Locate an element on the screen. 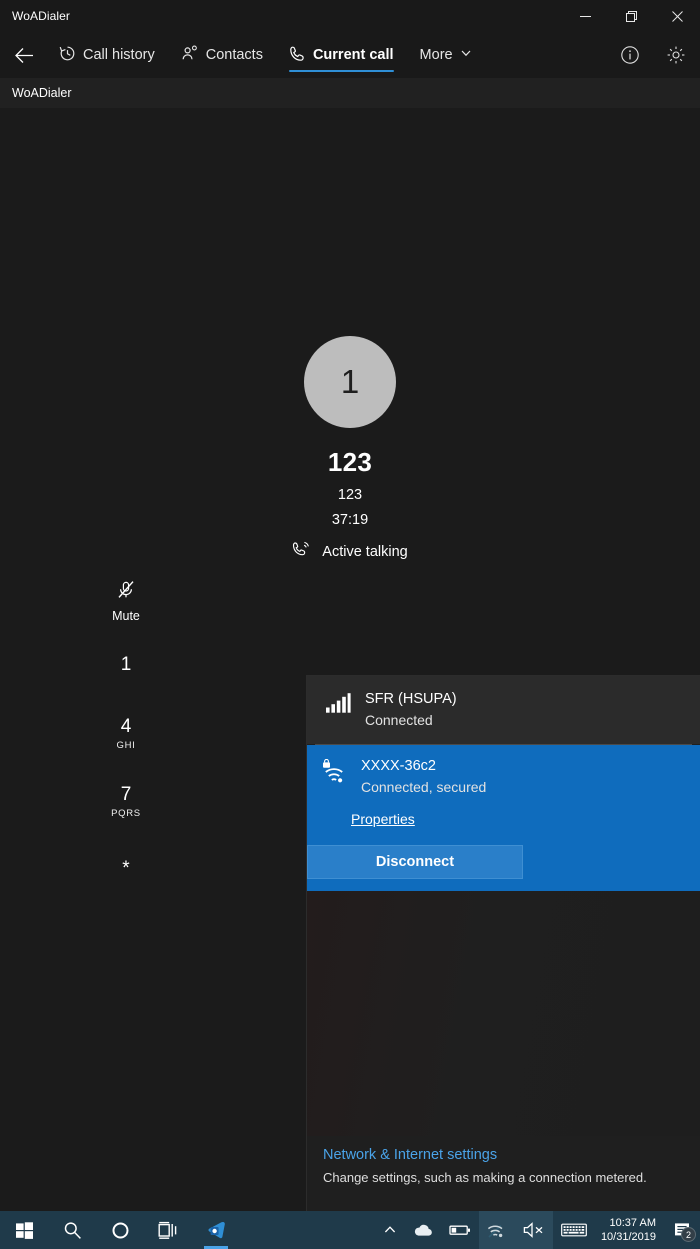 Image resolution: width=700 pixels, height=1249 pixels. call-status: Active talking is located at coordinates (350, 551).